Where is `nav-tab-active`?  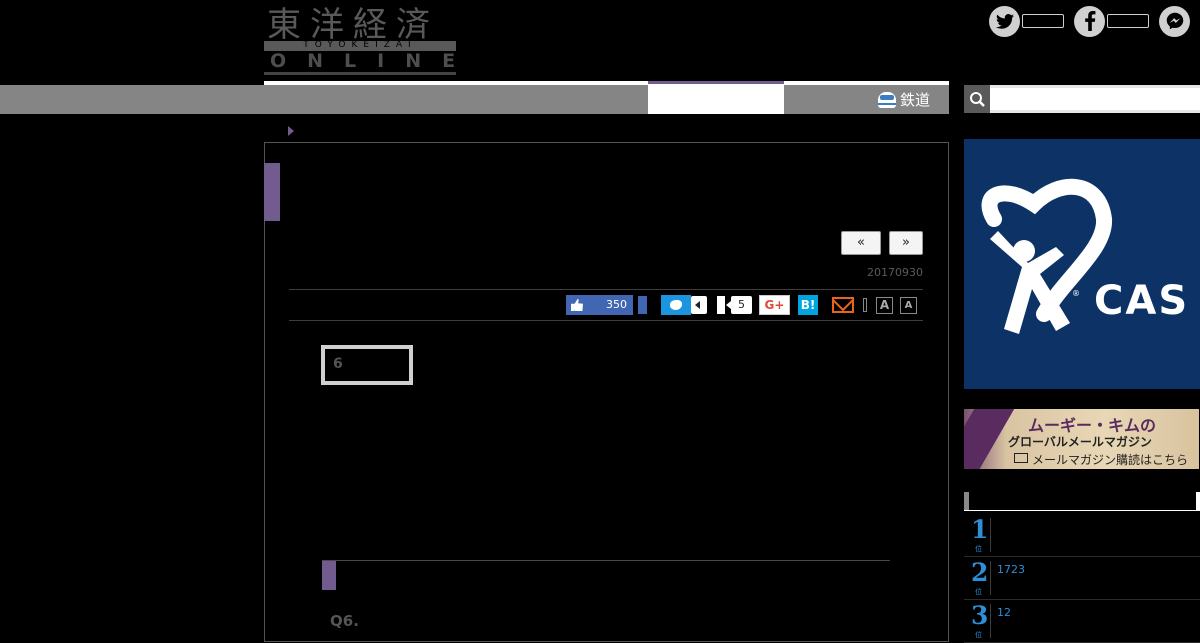 nav-tab-active is located at coordinates (716, 97).